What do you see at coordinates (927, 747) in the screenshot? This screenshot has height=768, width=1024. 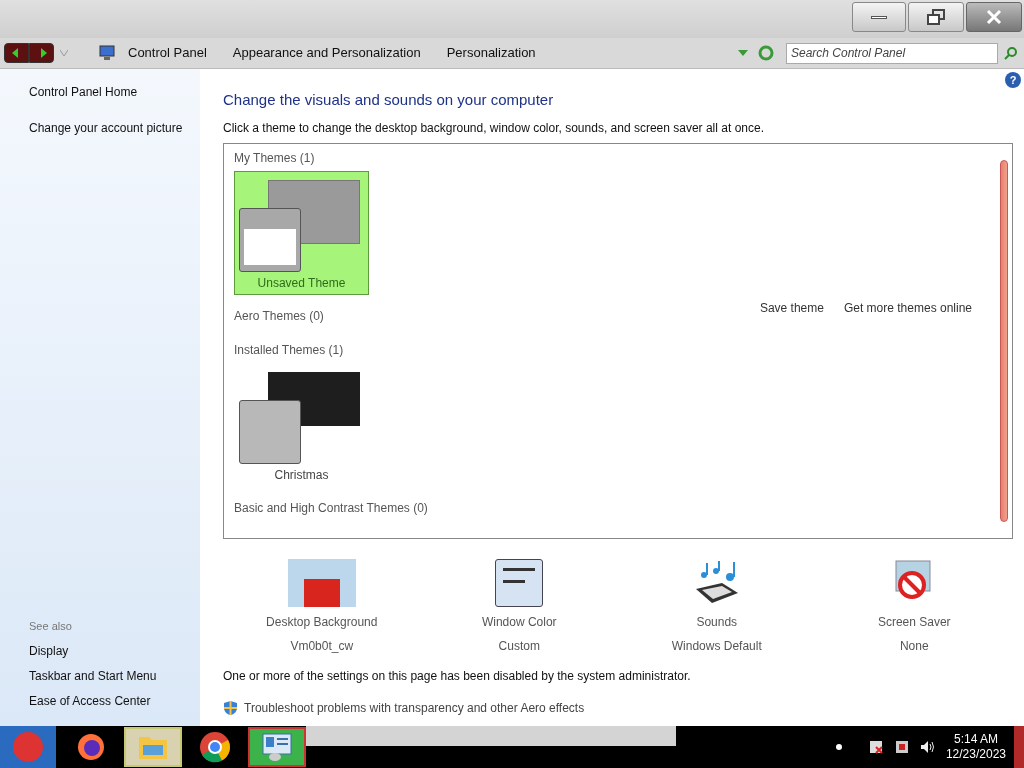 I see `speaker-icon` at bounding box center [927, 747].